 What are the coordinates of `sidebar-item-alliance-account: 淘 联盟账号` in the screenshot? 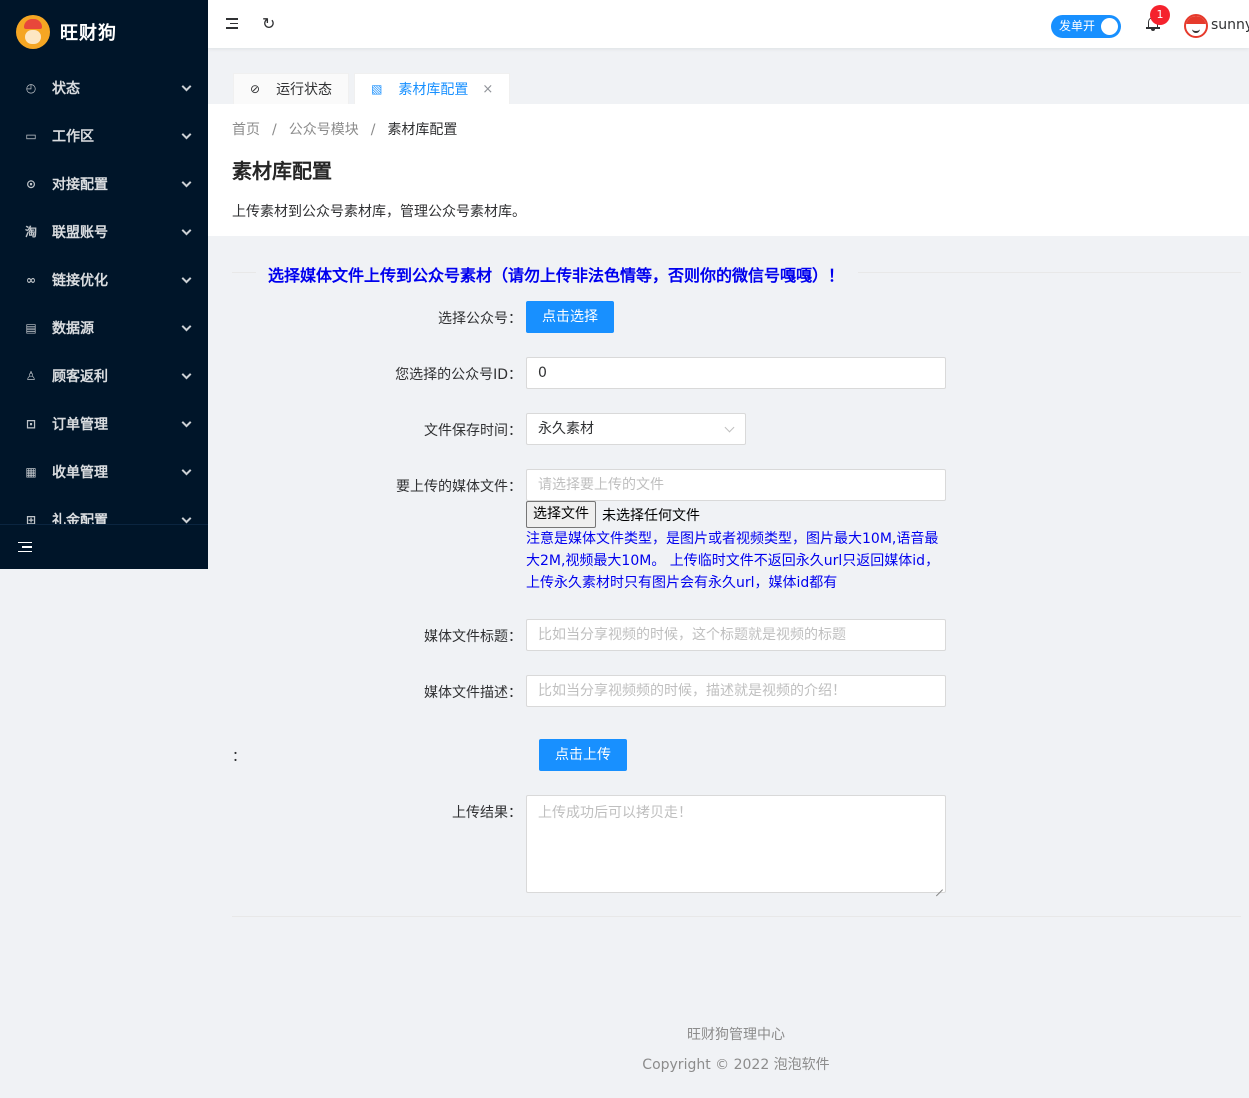 It's located at (104, 232).